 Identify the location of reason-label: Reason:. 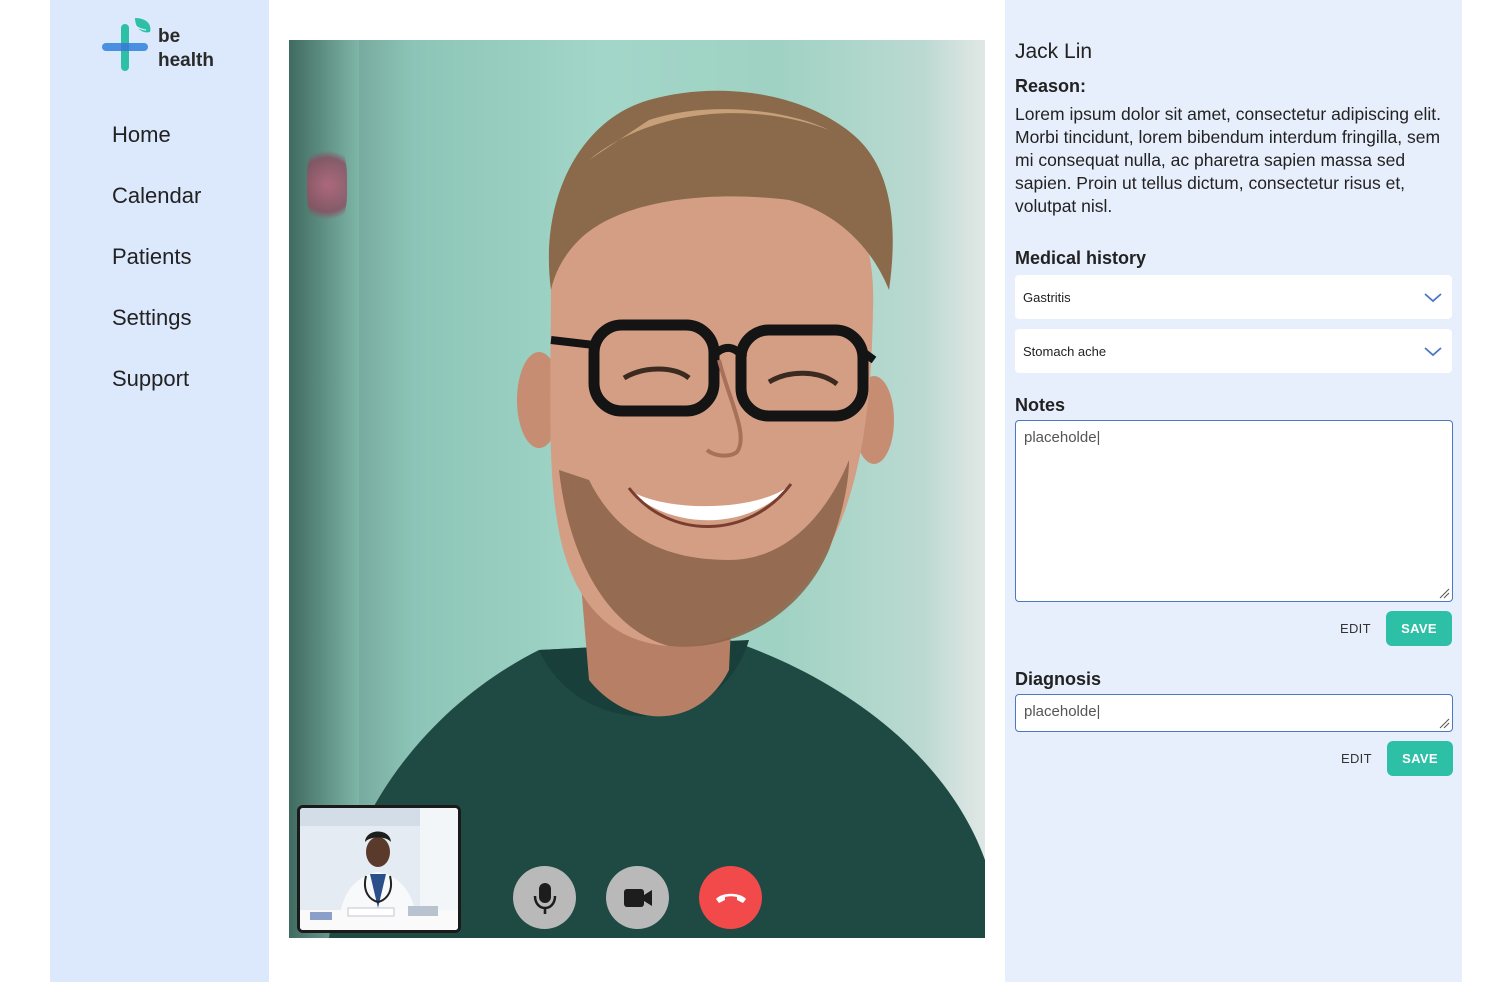
(1051, 86).